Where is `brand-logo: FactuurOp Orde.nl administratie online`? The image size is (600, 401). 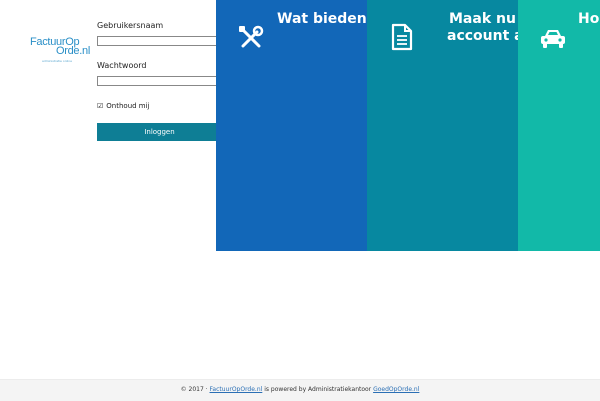
brand-logo: FactuurOp Orde.nl administratie online is located at coordinates (61, 51).